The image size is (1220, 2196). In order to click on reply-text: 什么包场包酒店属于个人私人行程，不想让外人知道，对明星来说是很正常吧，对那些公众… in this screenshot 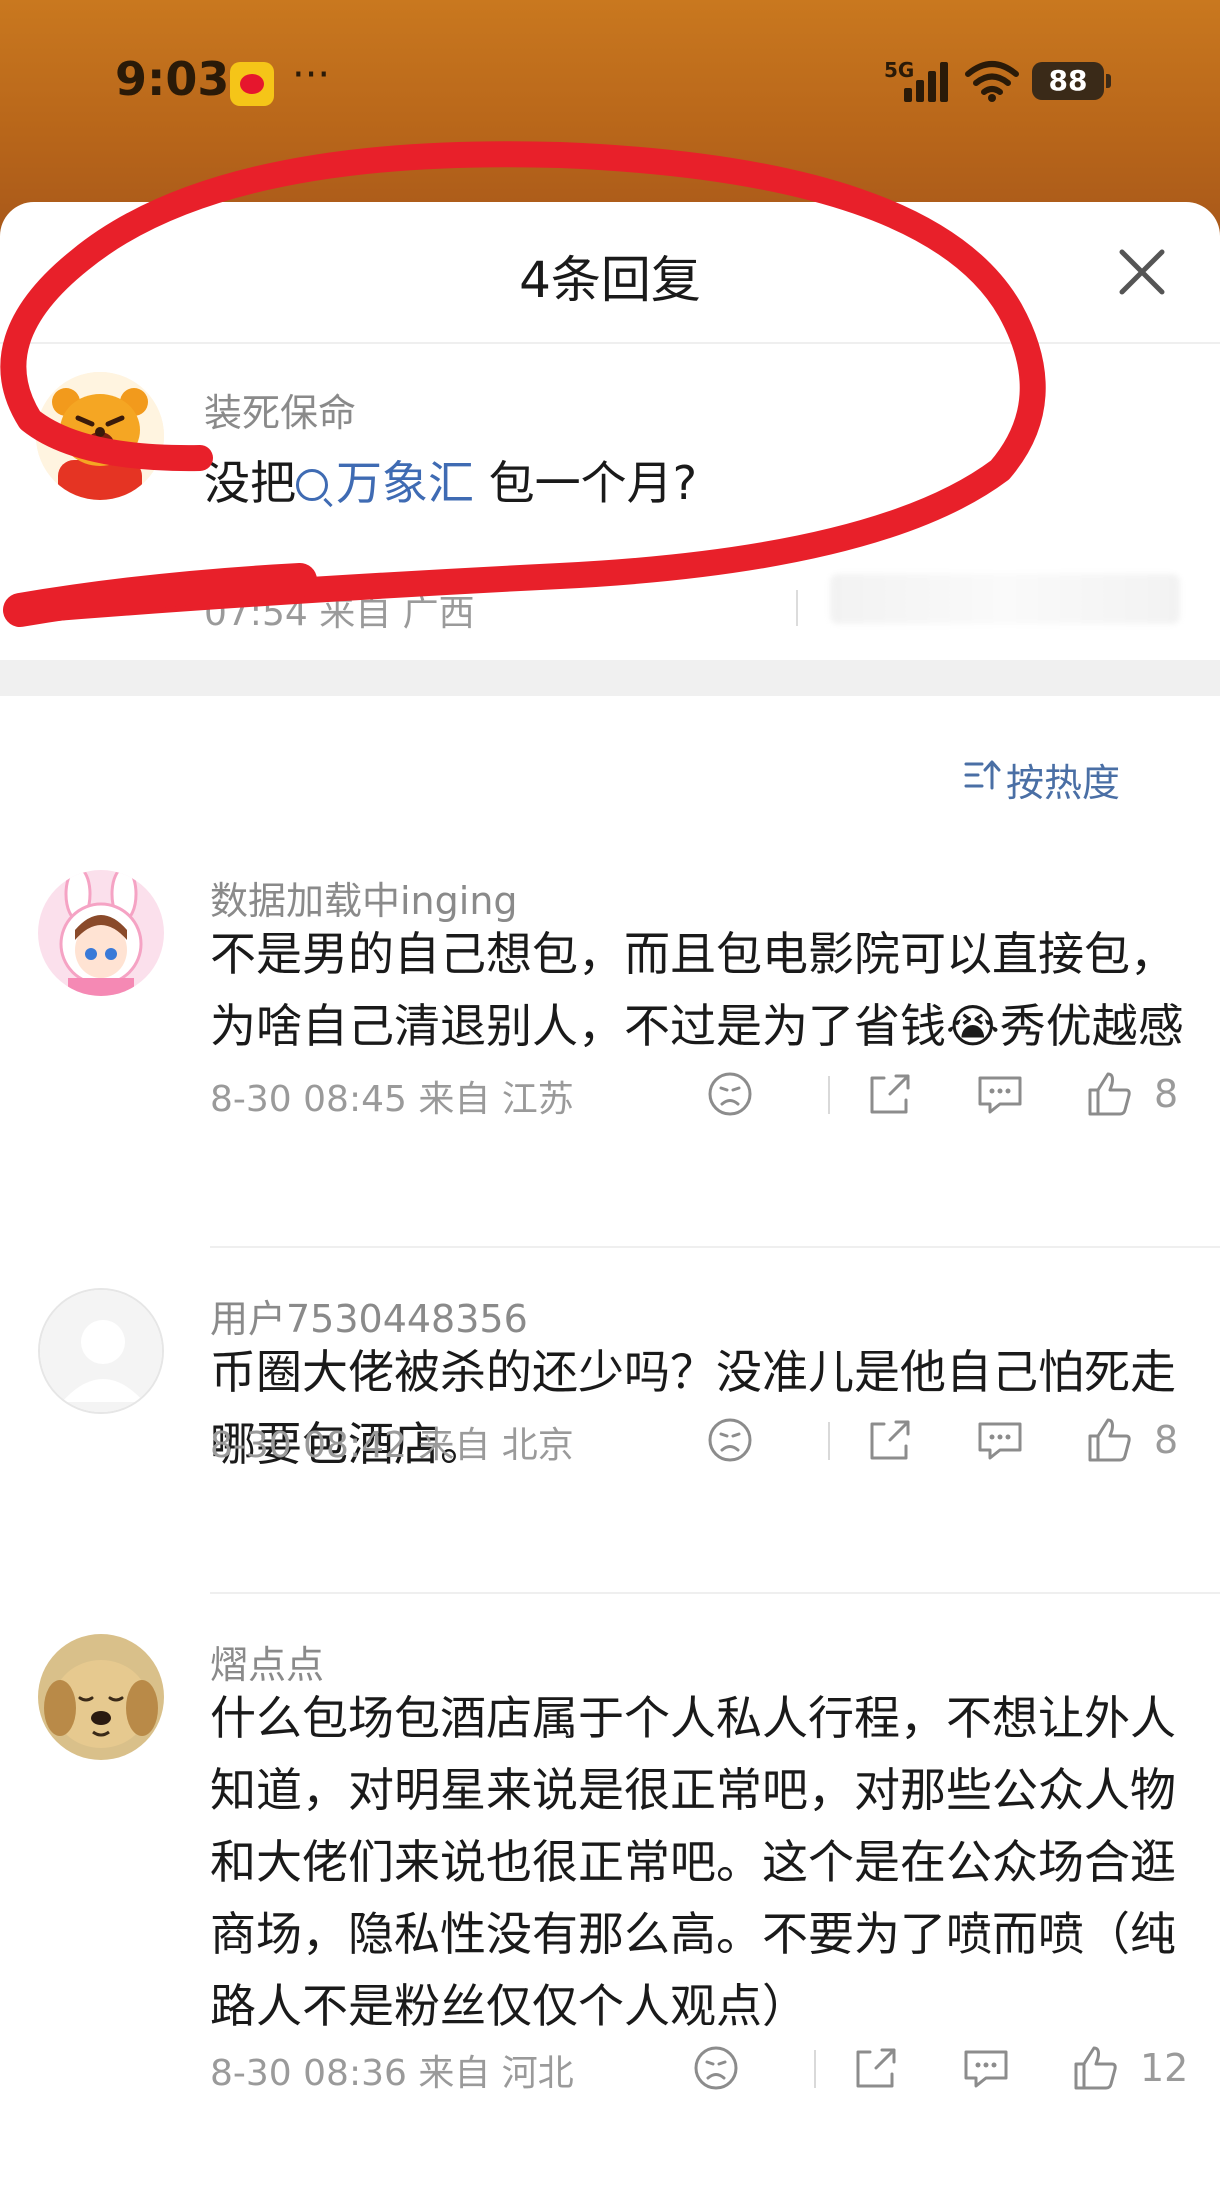, I will do `click(693, 1862)`.